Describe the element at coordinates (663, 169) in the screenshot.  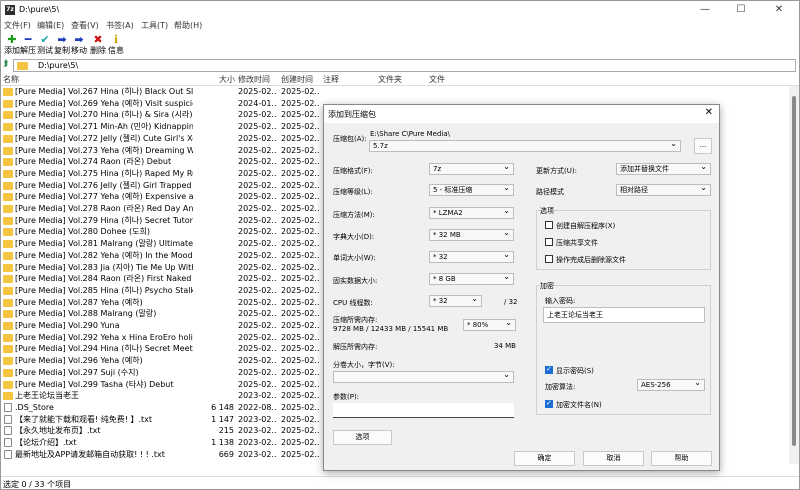
I see `update-combo: 添加并替换文件` at that location.